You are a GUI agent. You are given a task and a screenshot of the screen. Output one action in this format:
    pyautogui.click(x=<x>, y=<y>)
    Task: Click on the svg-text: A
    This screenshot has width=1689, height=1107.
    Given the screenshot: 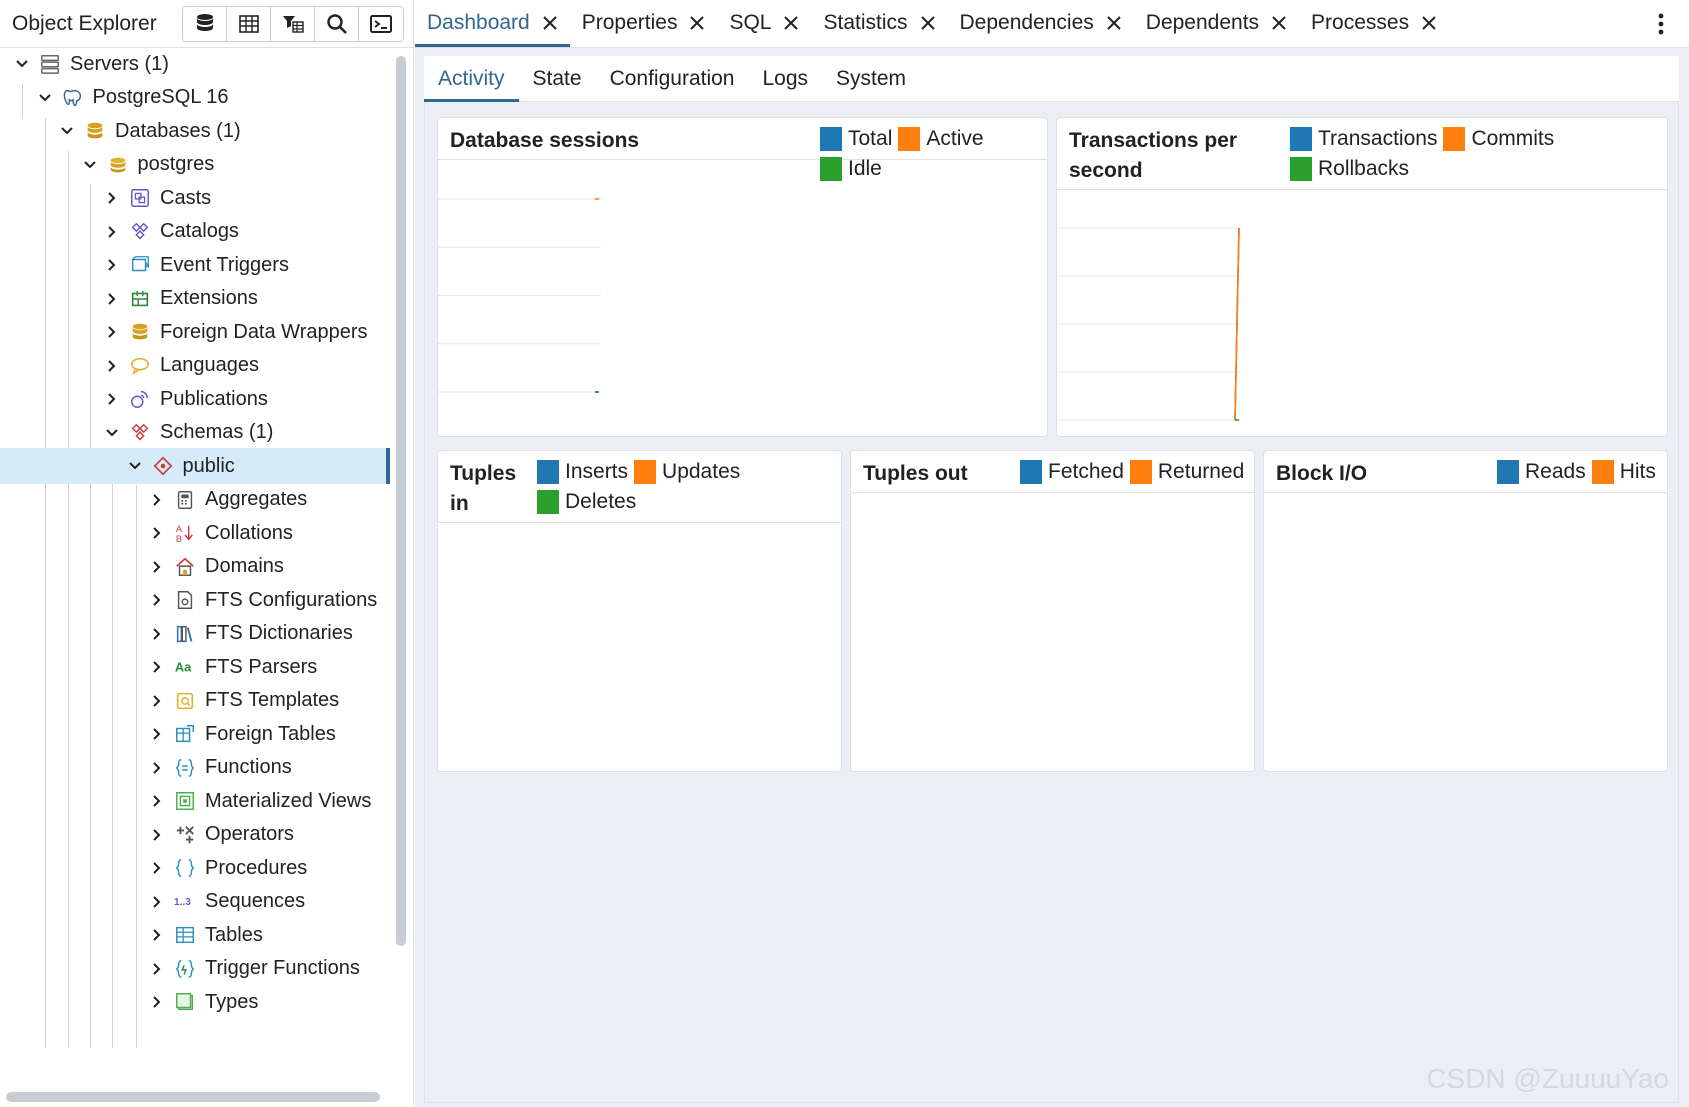 What is the action you would take?
    pyautogui.click(x=179, y=529)
    